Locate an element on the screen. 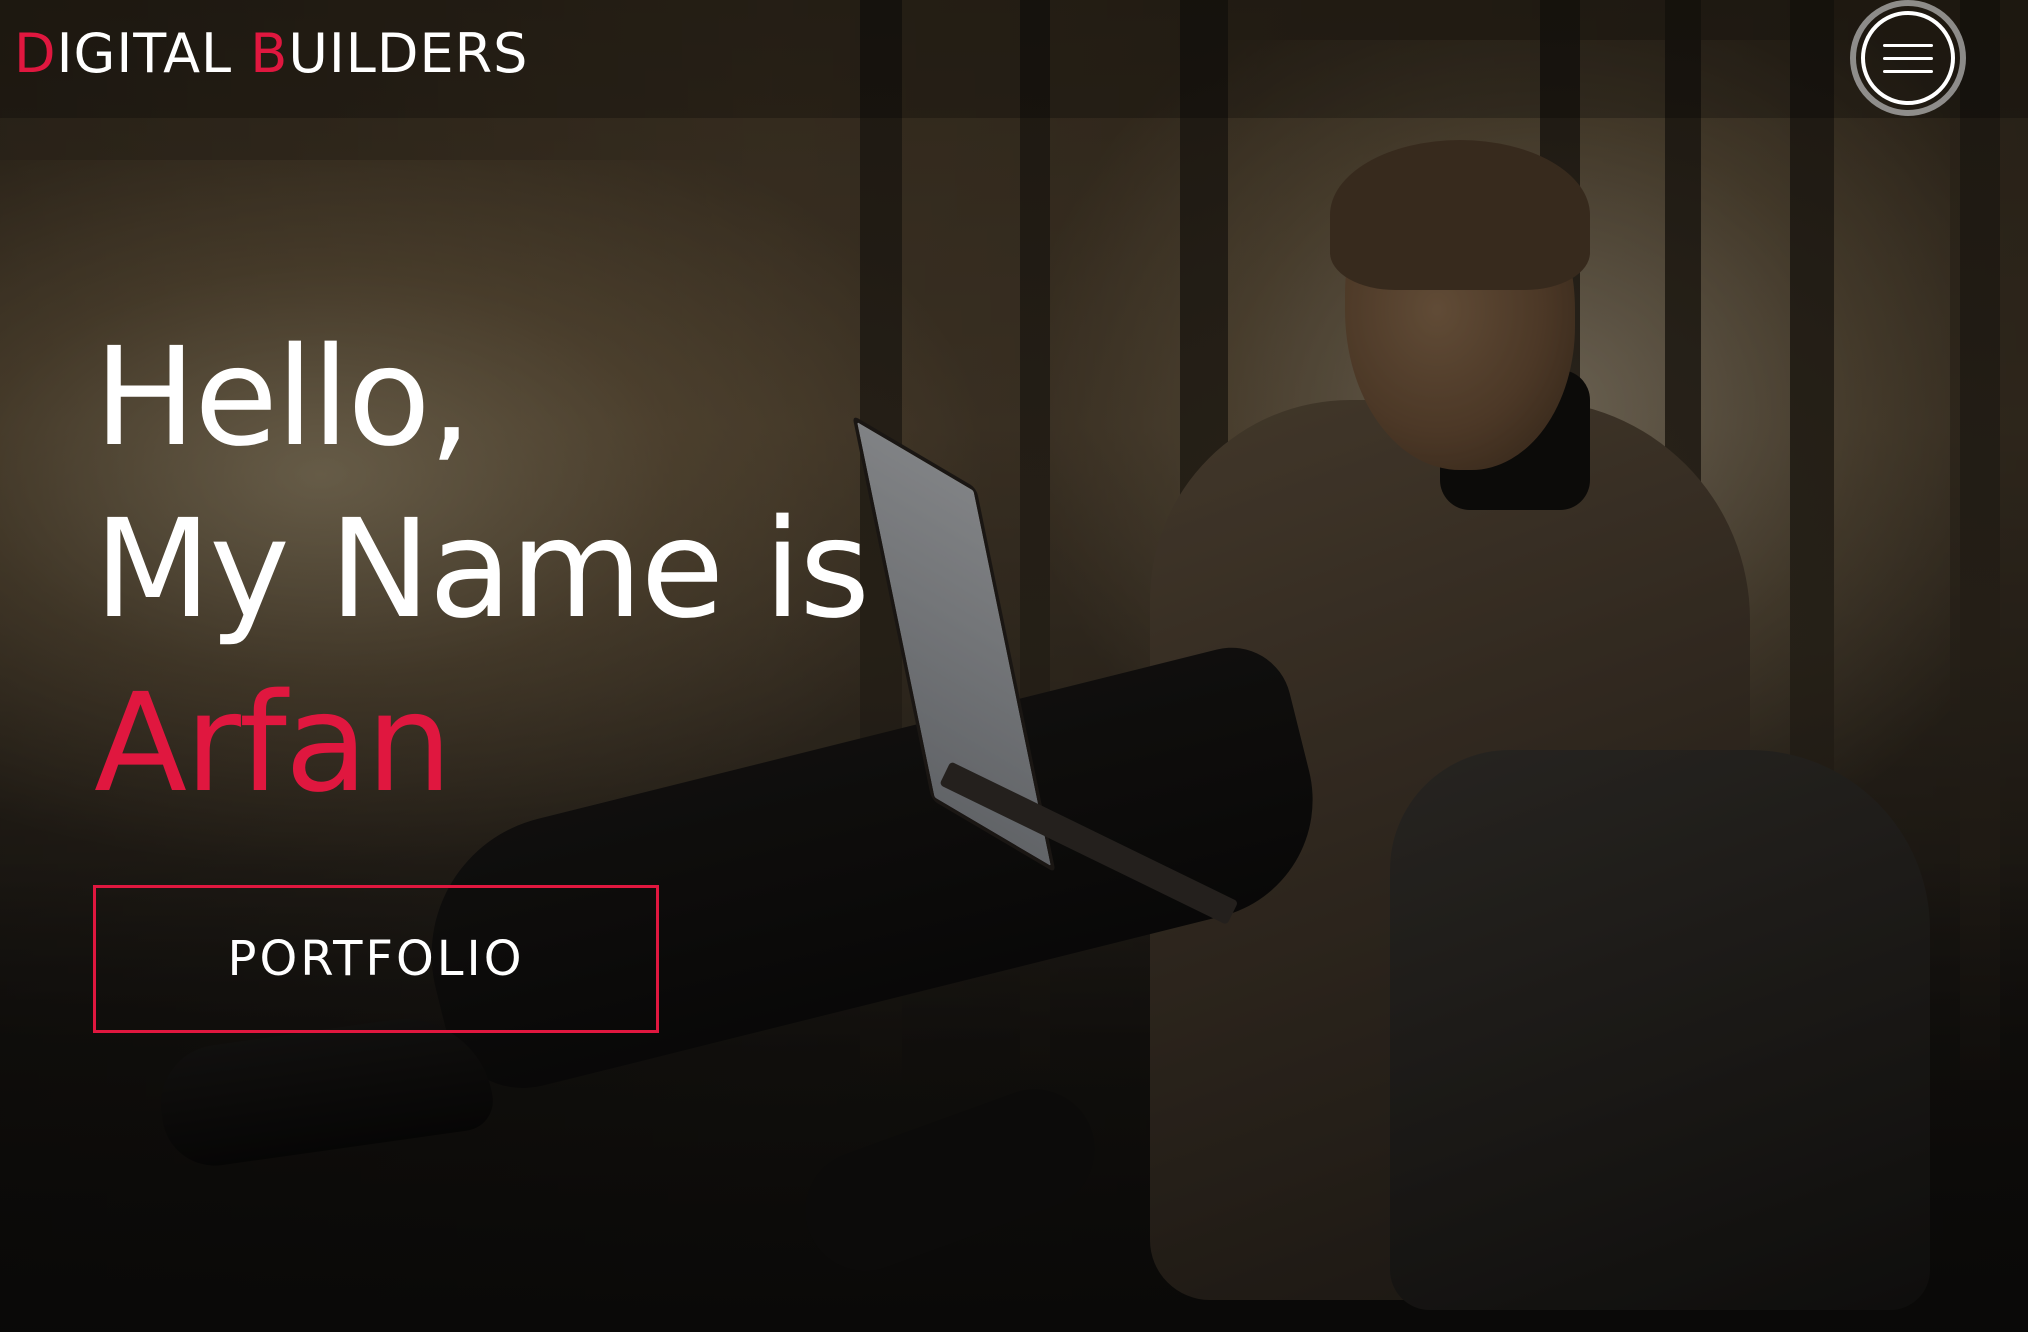 The height and width of the screenshot is (1332, 2028). brand-word1-rest: IGITAL is located at coordinates (144, 53).